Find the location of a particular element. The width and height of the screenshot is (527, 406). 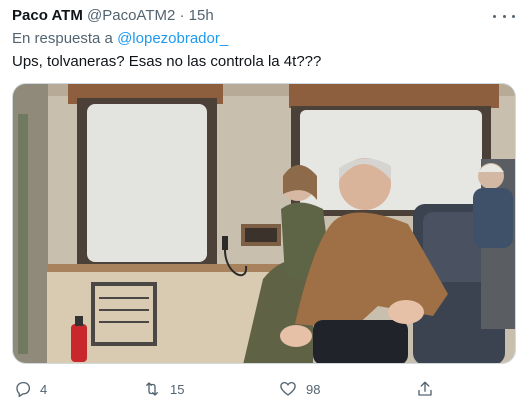

retweet-button: 15 is located at coordinates (163, 389).